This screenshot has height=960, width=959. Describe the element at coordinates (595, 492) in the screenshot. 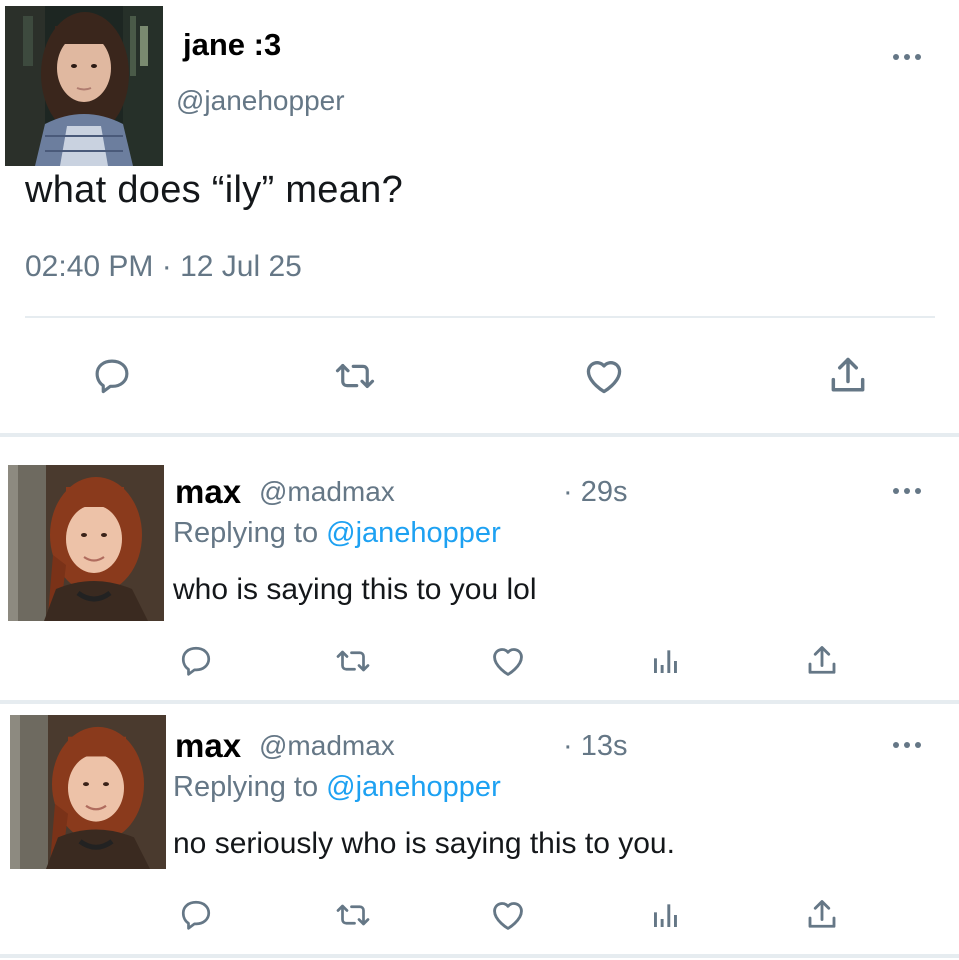

I see `reply-time: · 29s` at that location.